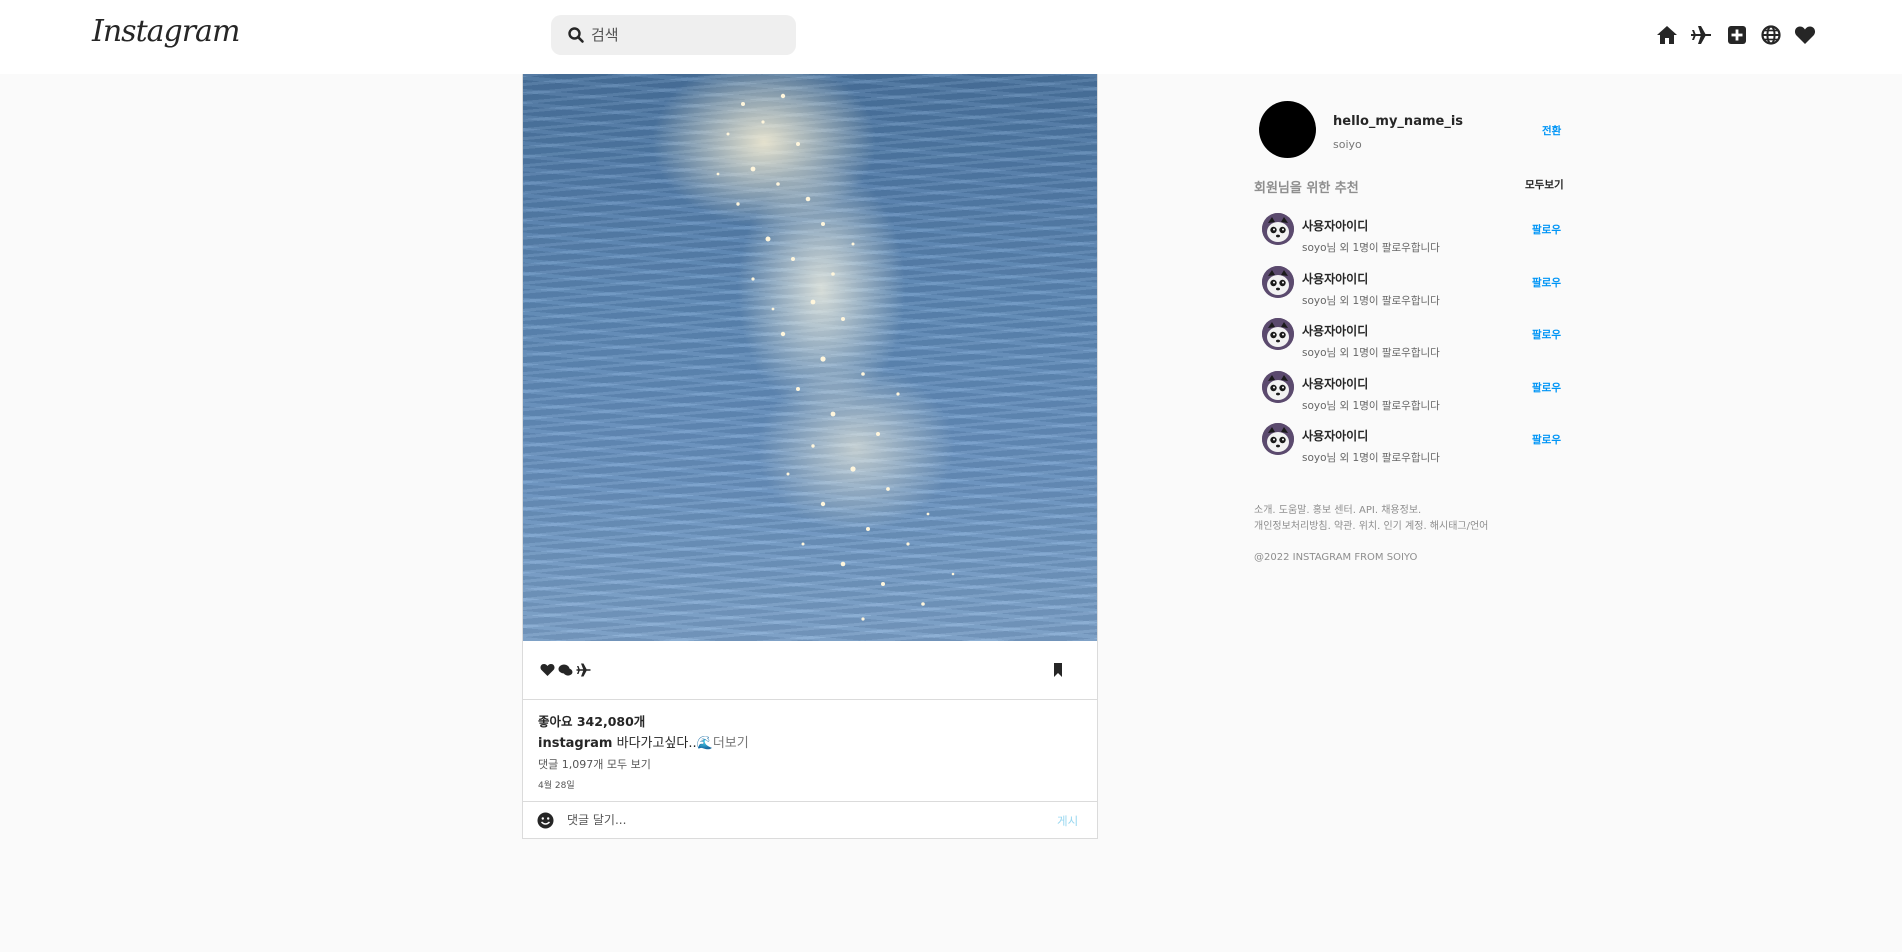  Describe the element at coordinates (1067, 821) in the screenshot. I see `post-comment-button: 게시` at that location.